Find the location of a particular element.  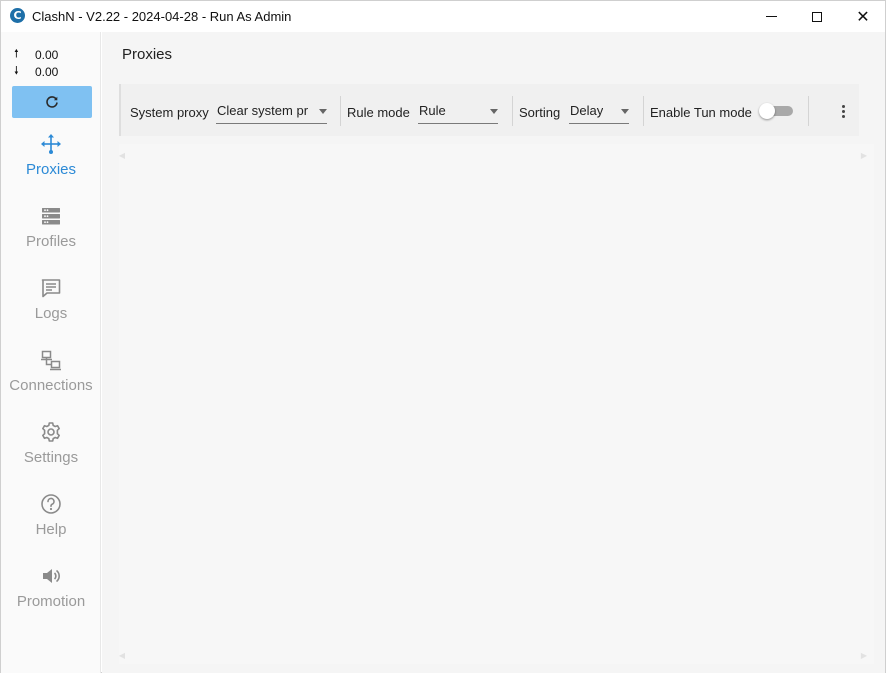

maximize-button is located at coordinates (817, 16).